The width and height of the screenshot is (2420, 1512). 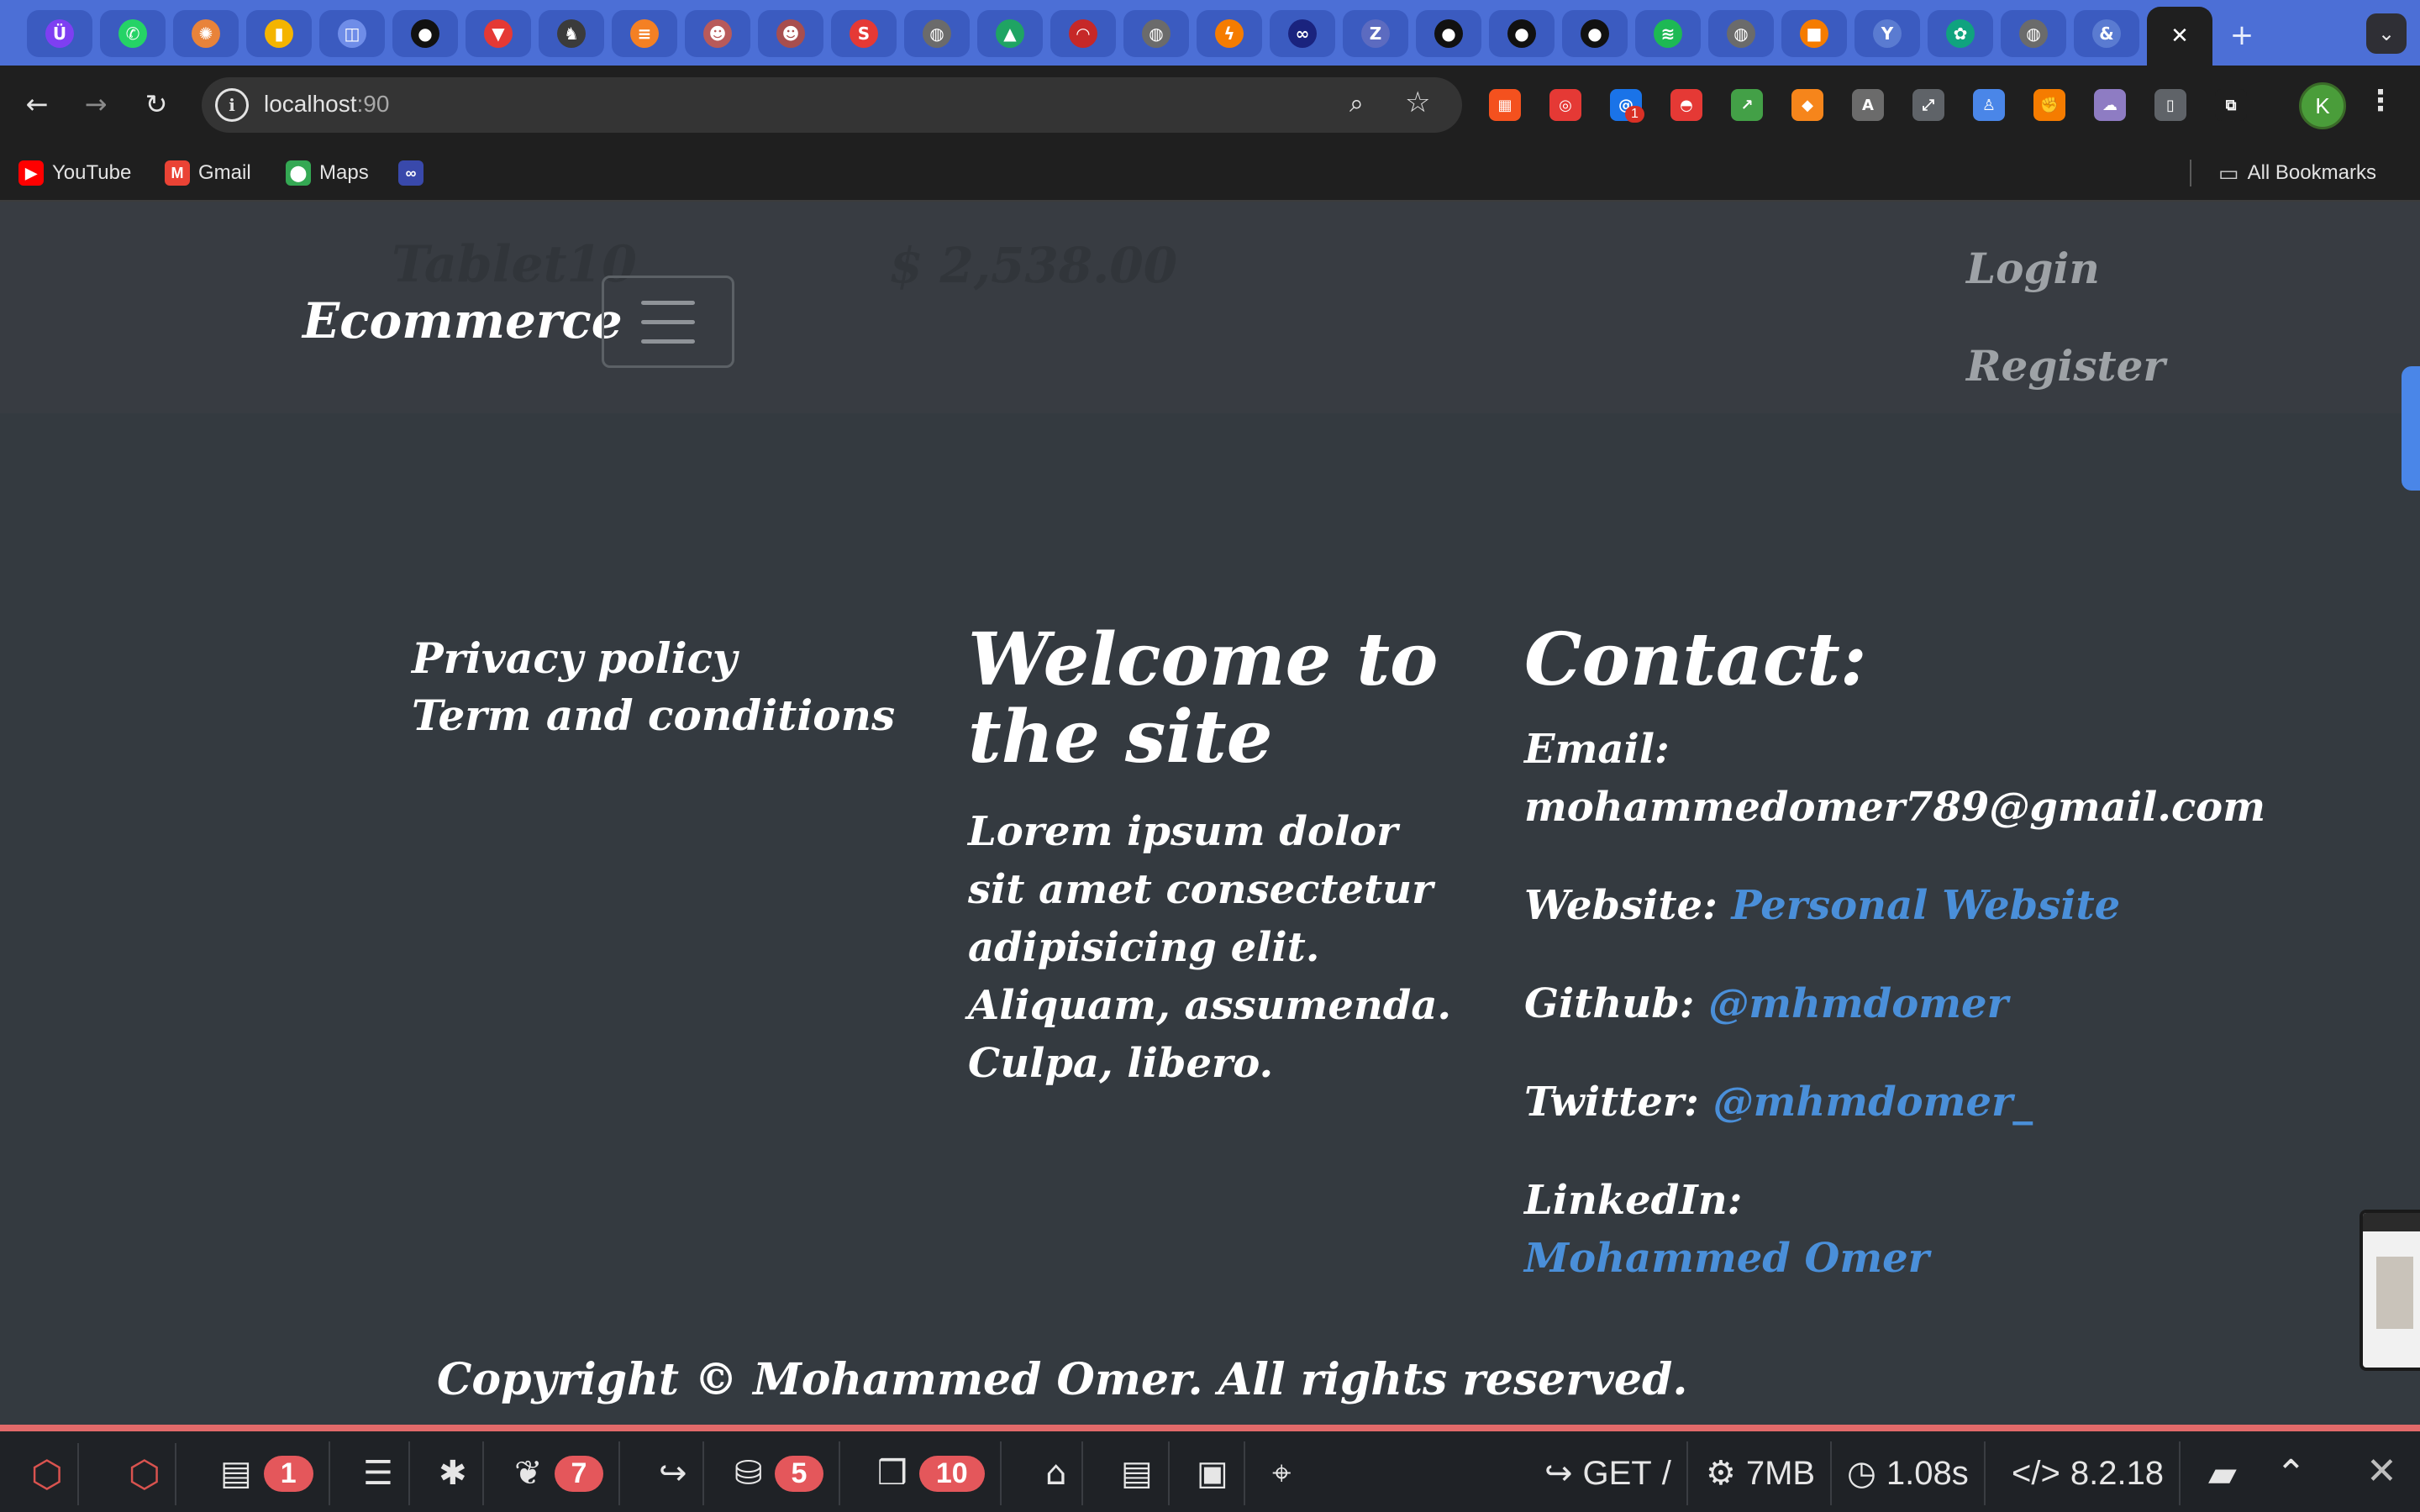 I want to click on messages-badge: 1, so click(x=288, y=1473).